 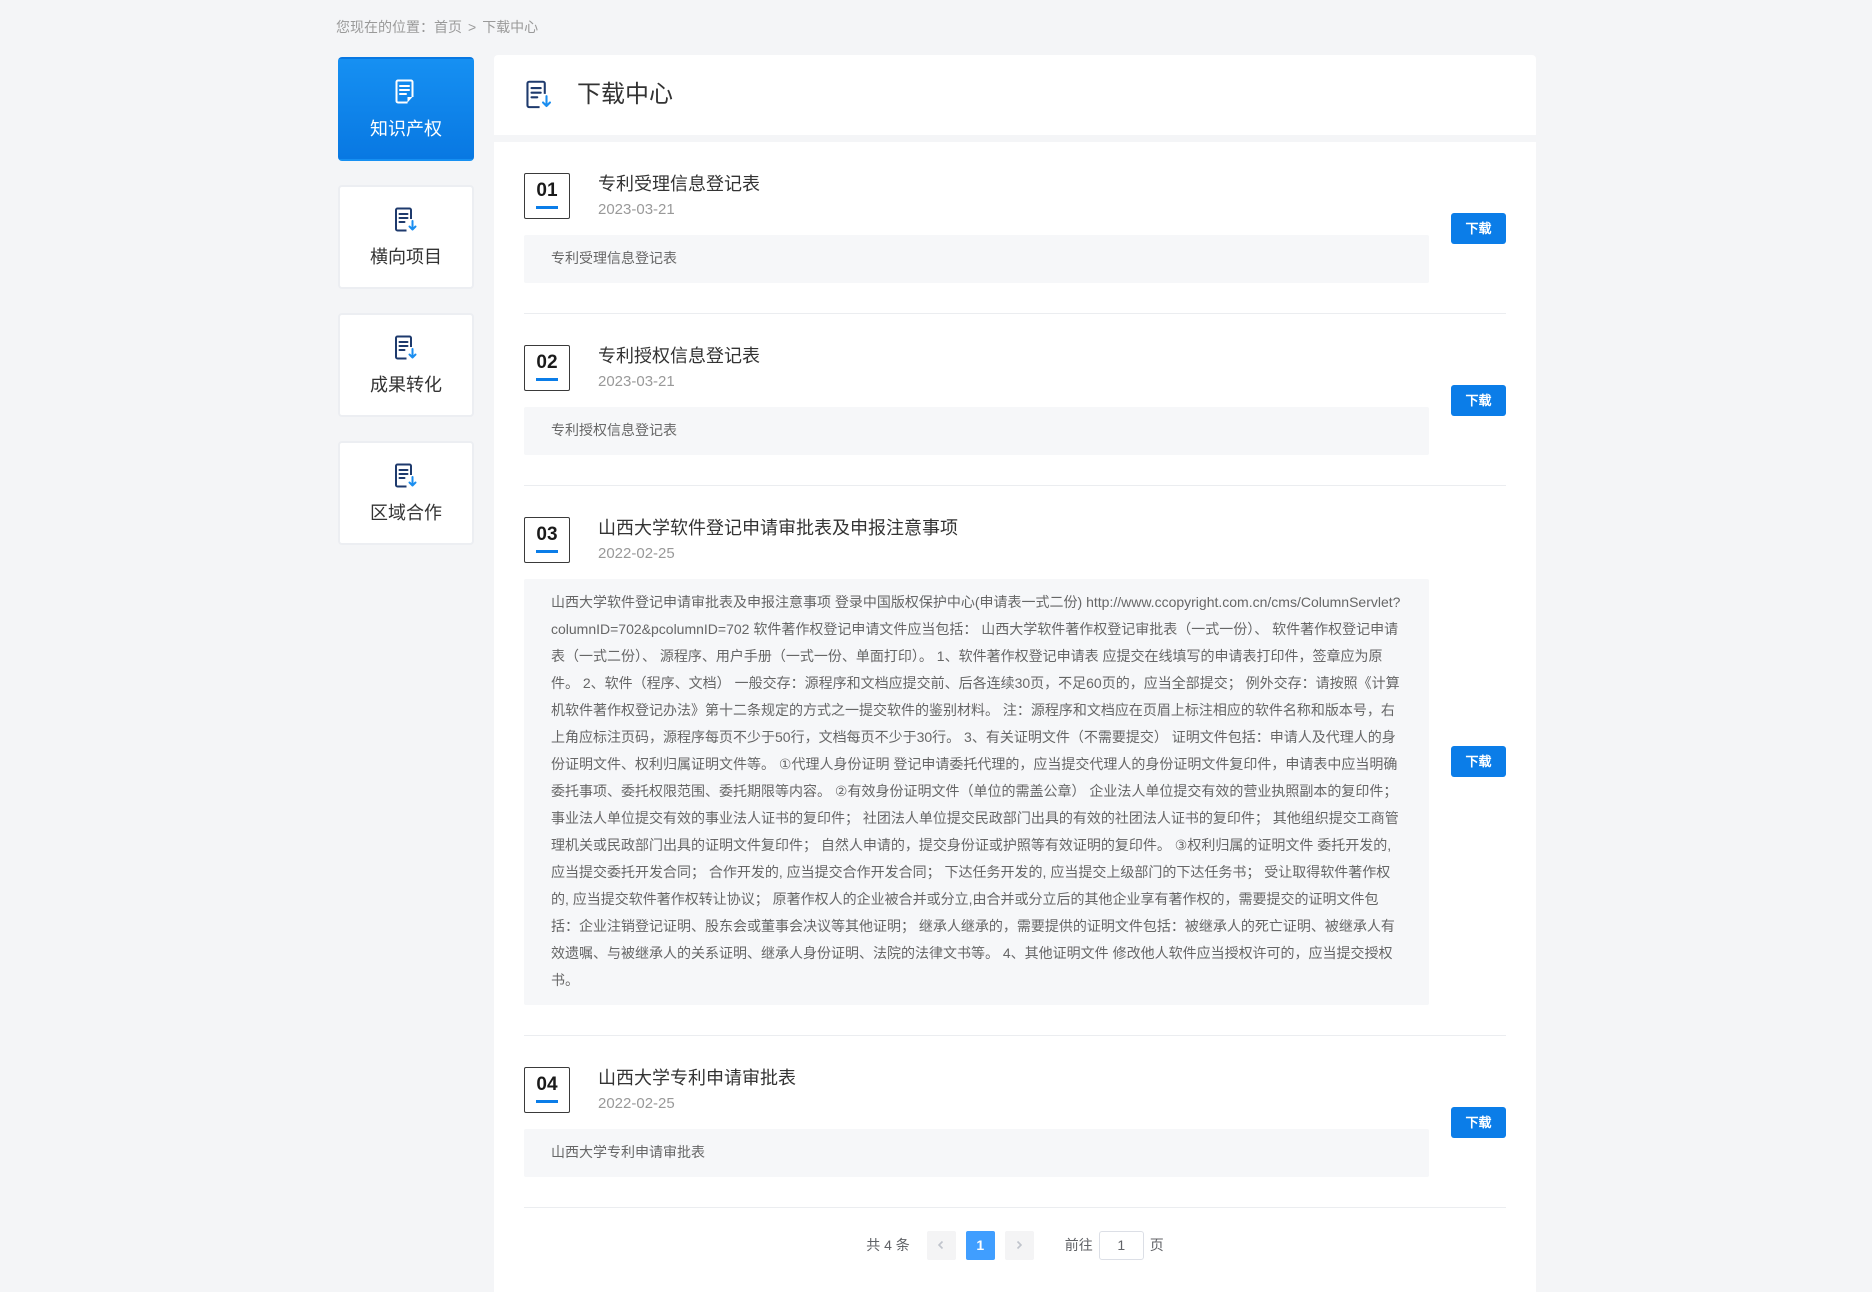 I want to click on pagination-goto-input, so click(x=1121, y=1245).